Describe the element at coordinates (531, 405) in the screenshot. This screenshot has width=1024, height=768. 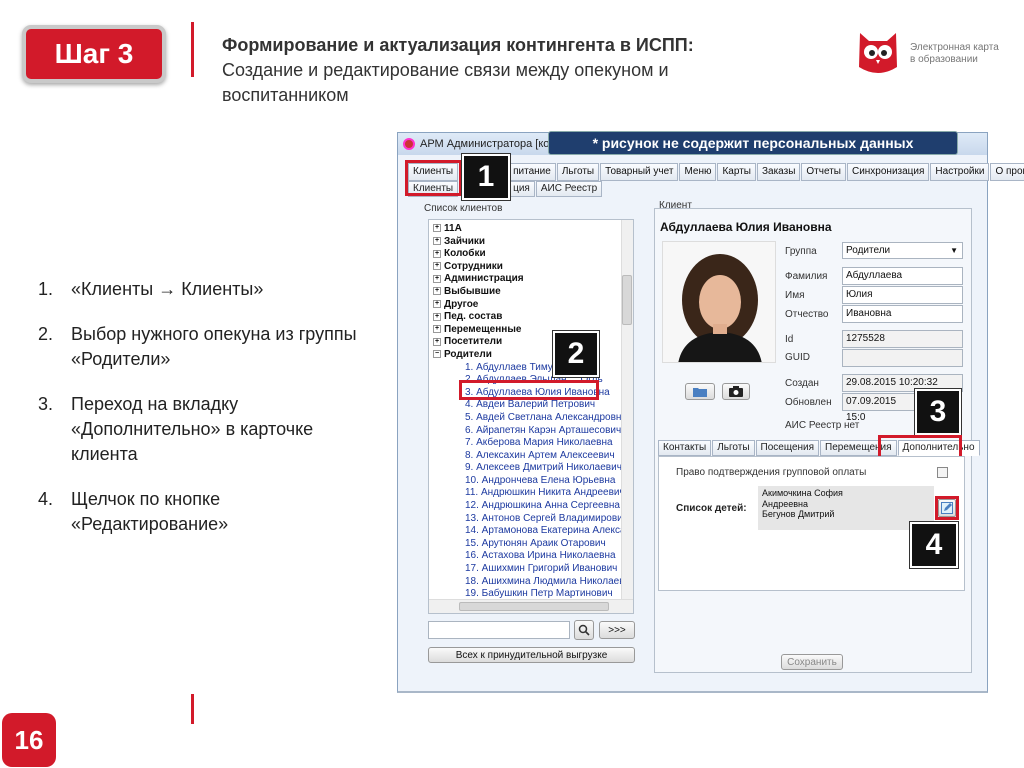
I see `tree-client: 4. Авдеи Валерий Петрович` at that location.